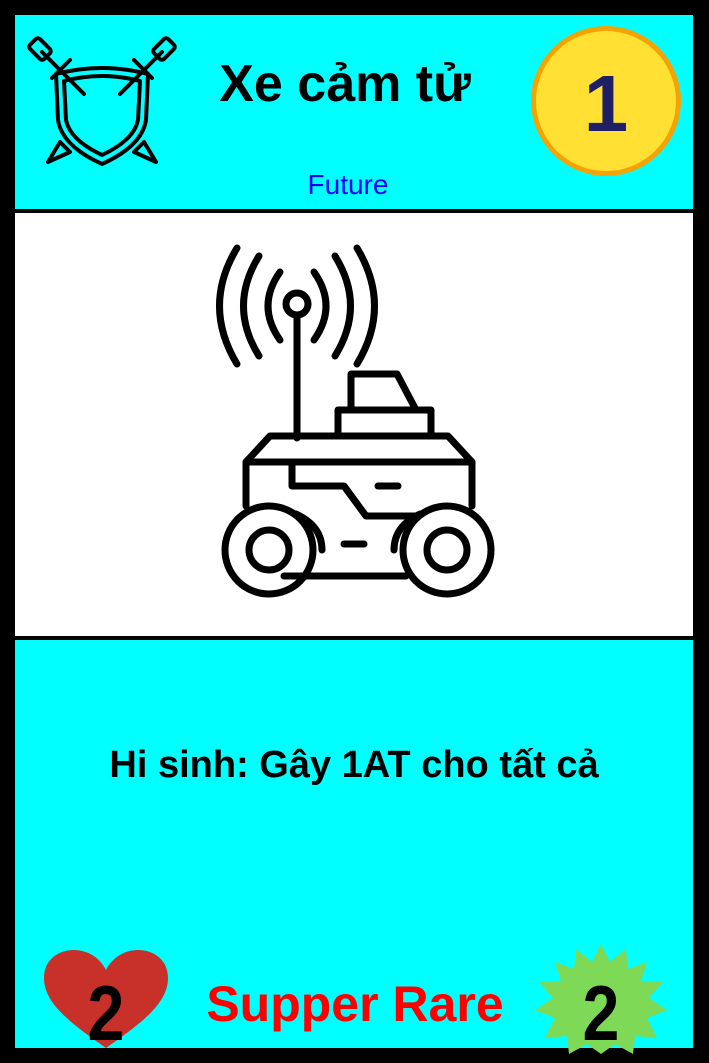 The height and width of the screenshot is (1063, 709). I want to click on cost-value: 1, so click(606, 103).